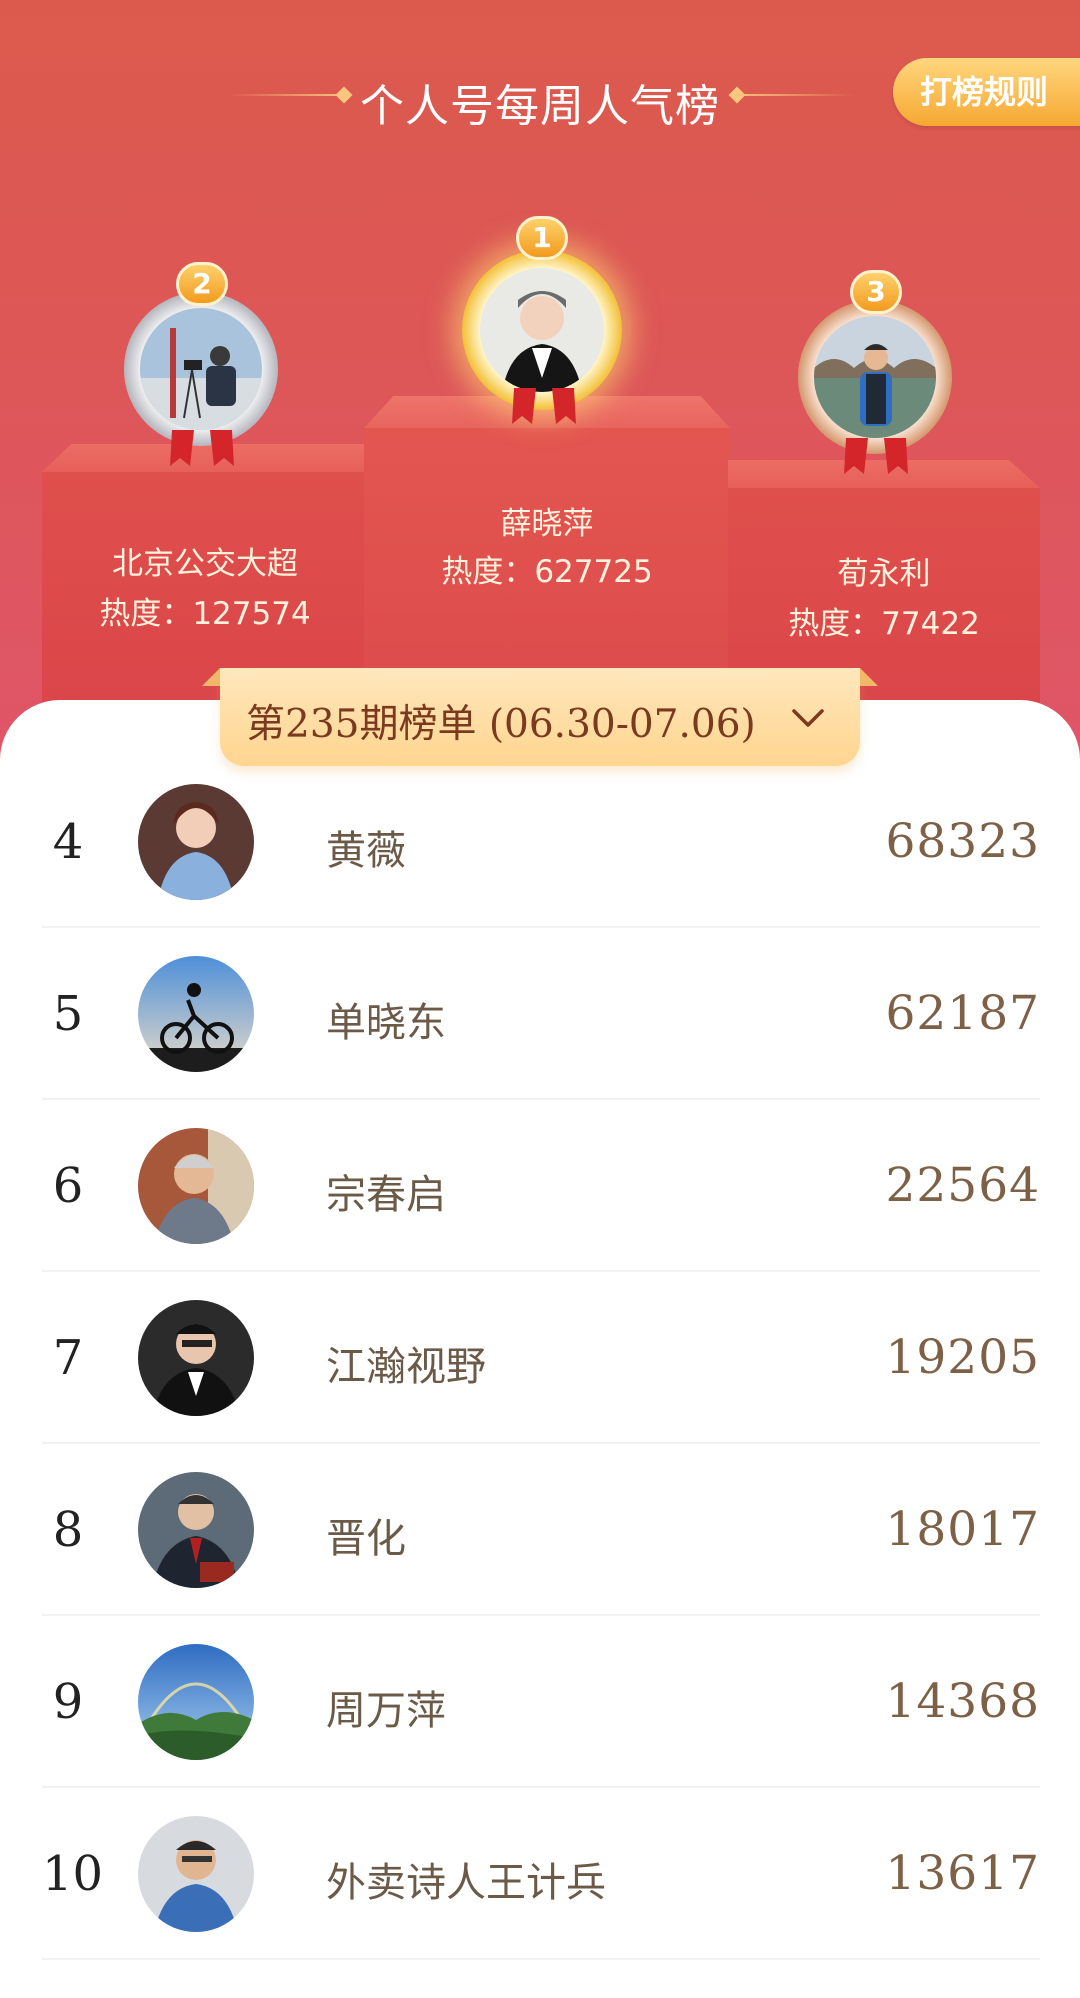 Image resolution: width=1080 pixels, height=1998 pixels. I want to click on user-name: 周万萍, so click(386, 1711).